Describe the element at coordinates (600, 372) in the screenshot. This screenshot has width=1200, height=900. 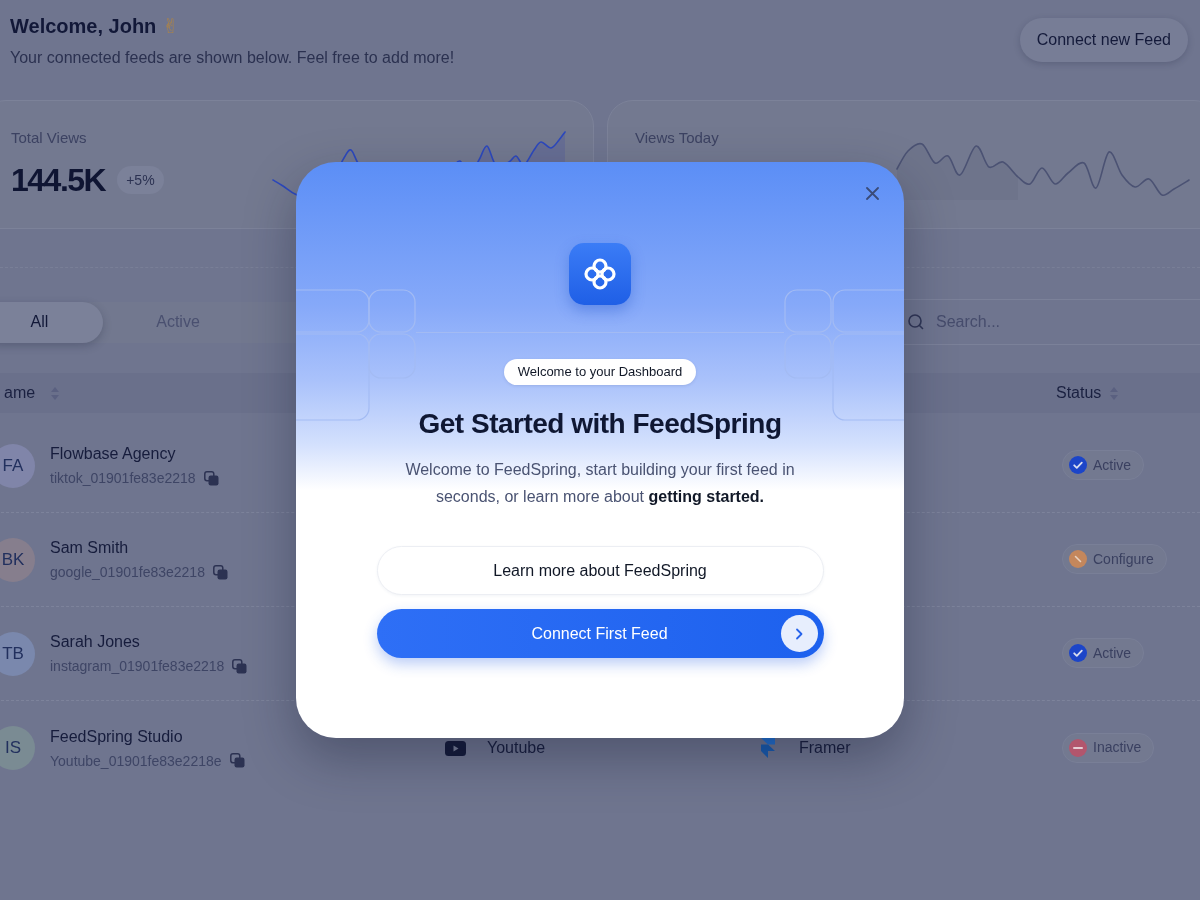
I see `welcome-badge: Welcome to your Dashboard` at that location.